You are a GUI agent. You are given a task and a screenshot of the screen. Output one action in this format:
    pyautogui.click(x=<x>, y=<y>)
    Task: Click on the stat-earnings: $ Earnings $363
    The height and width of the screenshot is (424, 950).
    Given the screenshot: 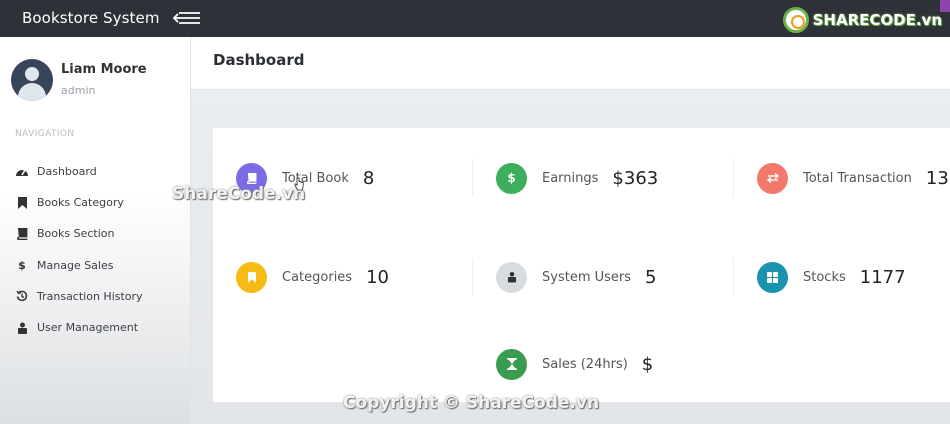 What is the action you would take?
    pyautogui.click(x=577, y=178)
    